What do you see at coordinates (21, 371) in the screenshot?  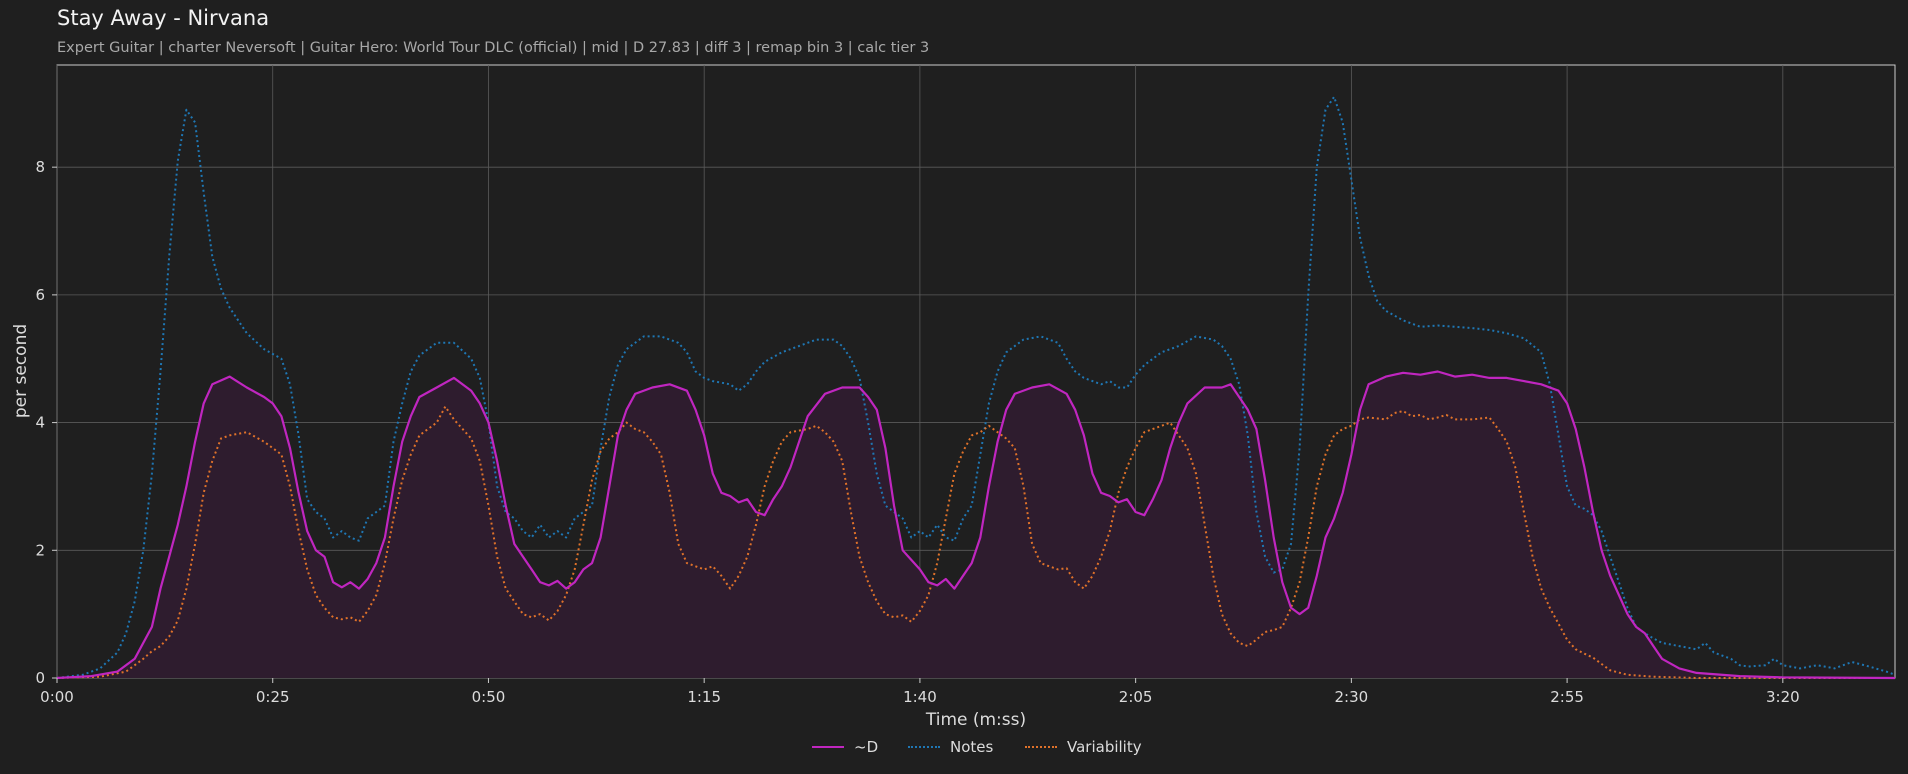 I see `y-axis-label: per second` at bounding box center [21, 371].